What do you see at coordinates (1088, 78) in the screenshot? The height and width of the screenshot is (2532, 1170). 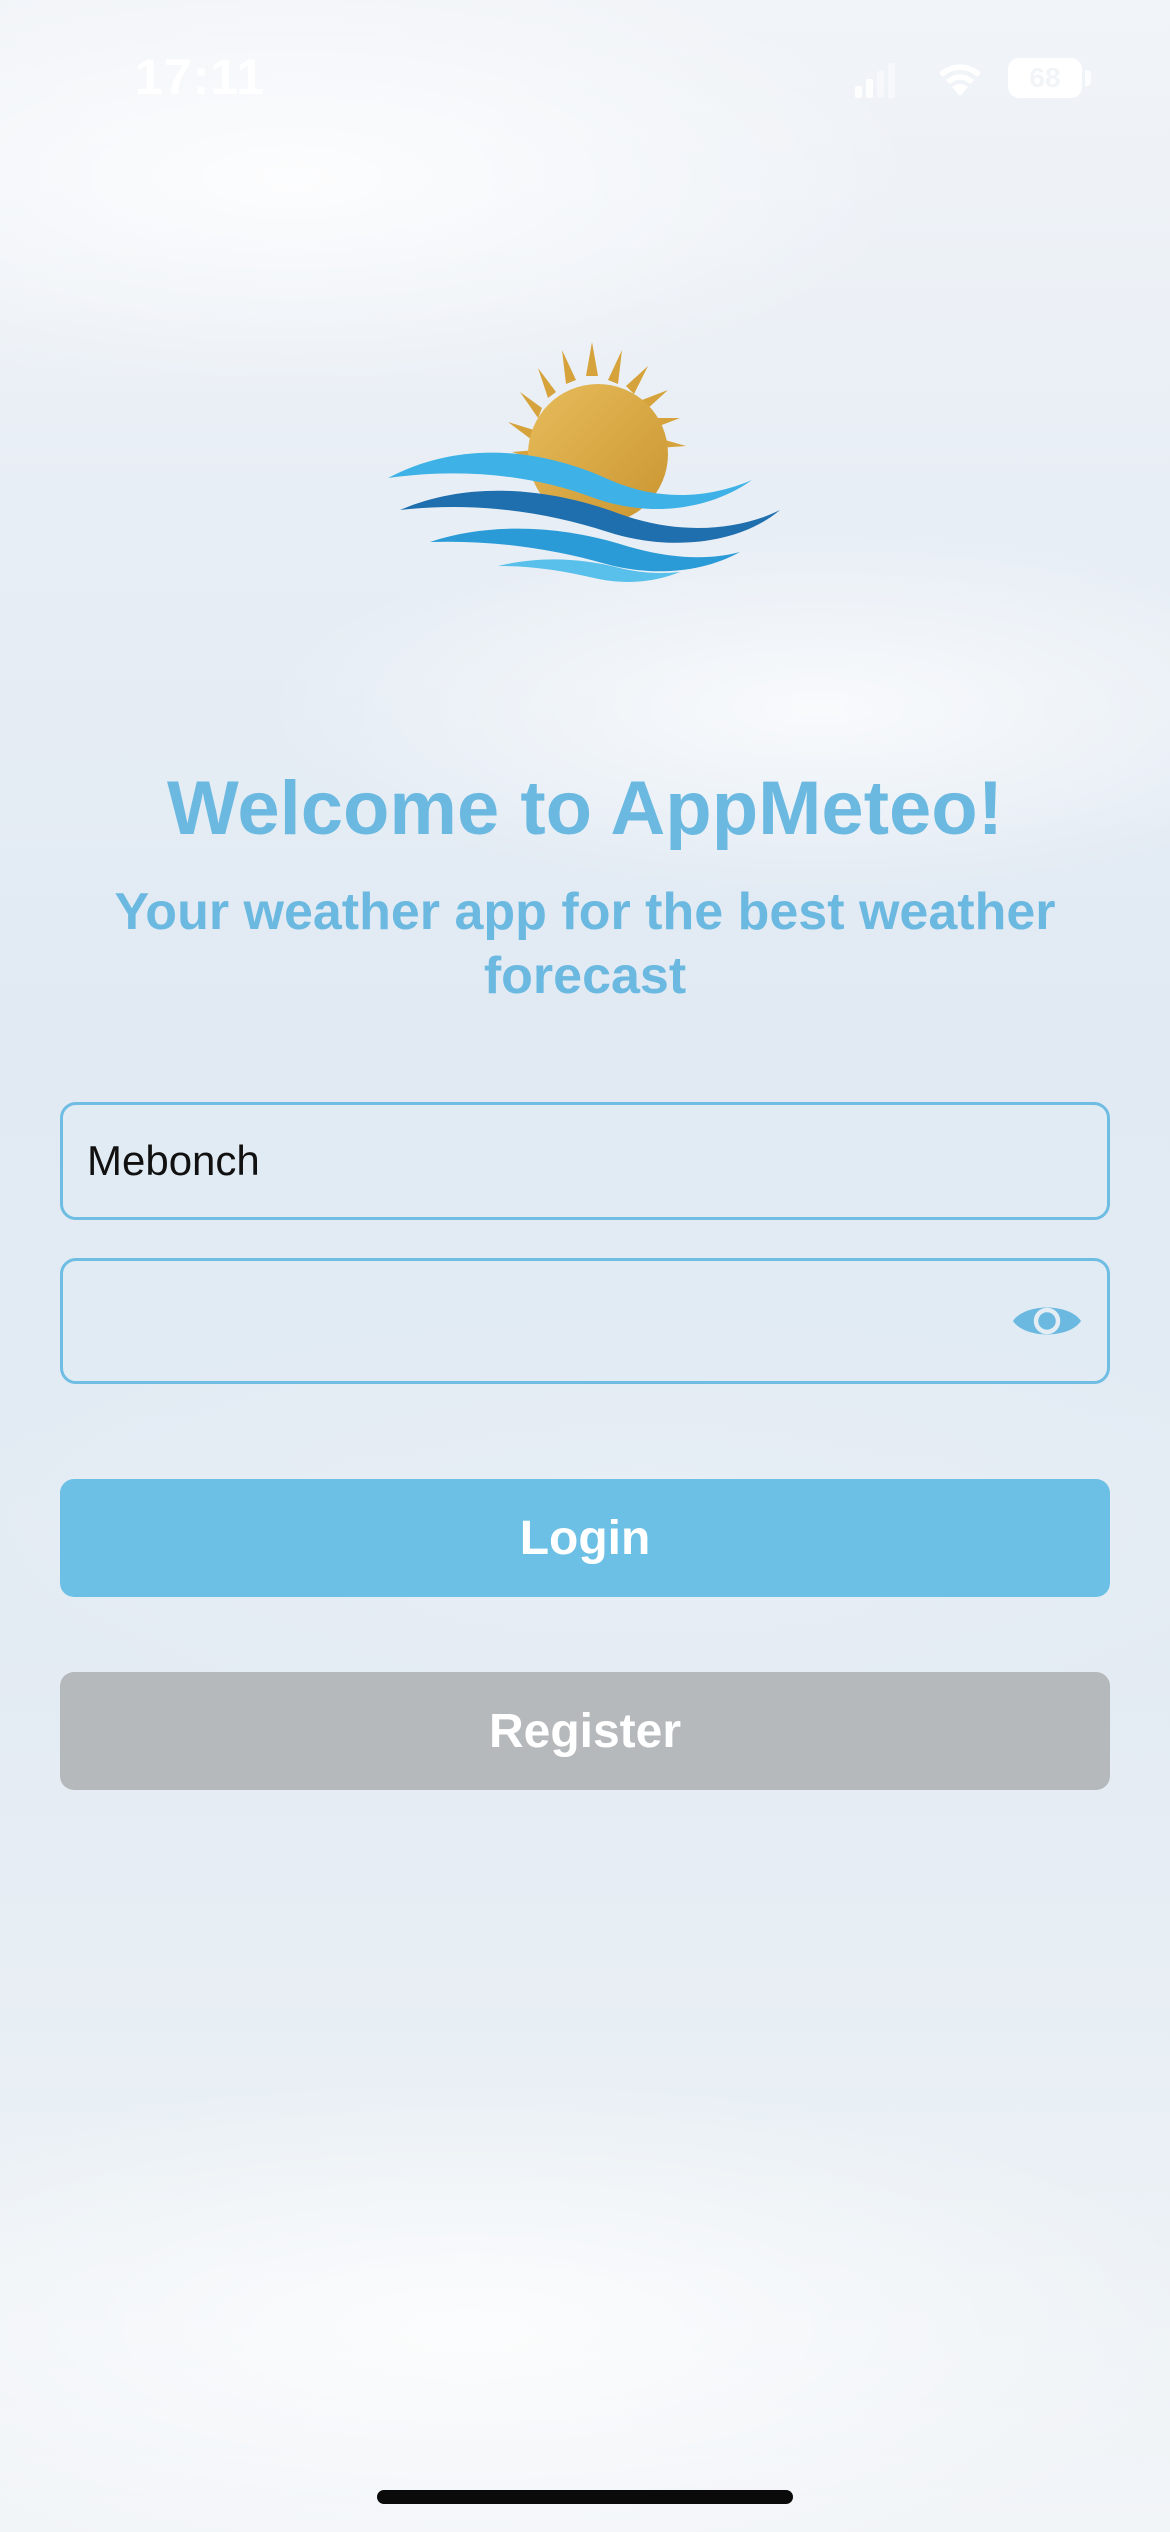 I see `battery-tip` at bounding box center [1088, 78].